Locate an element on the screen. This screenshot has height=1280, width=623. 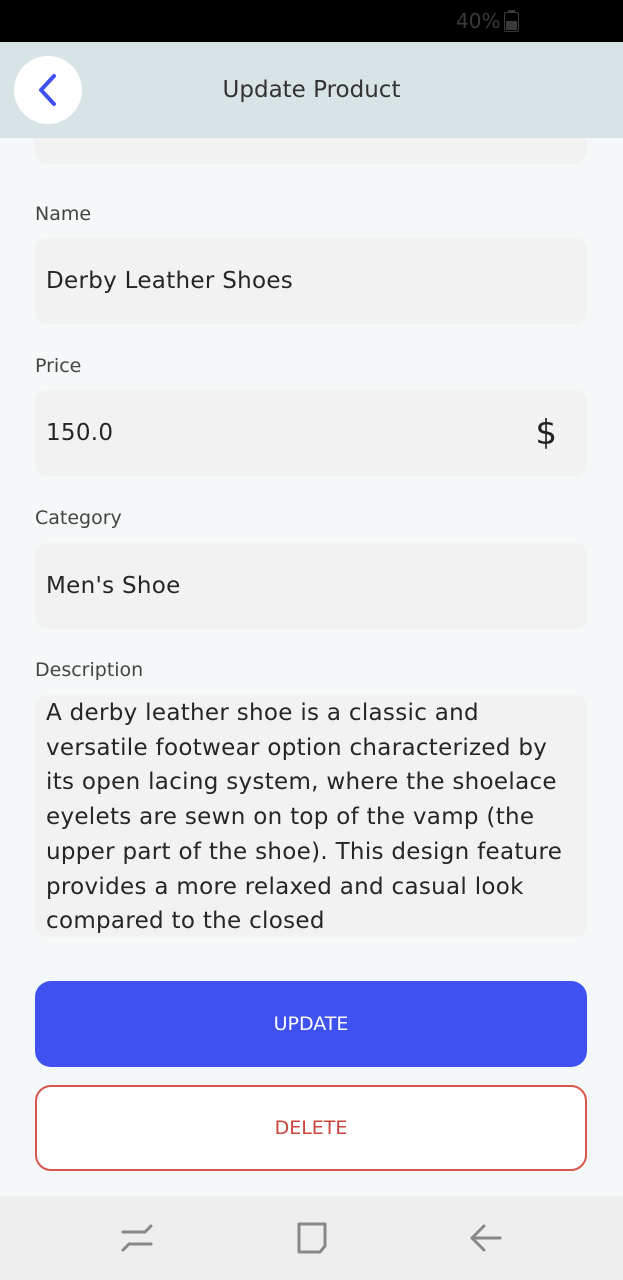
name-label: Name is located at coordinates (63, 214).